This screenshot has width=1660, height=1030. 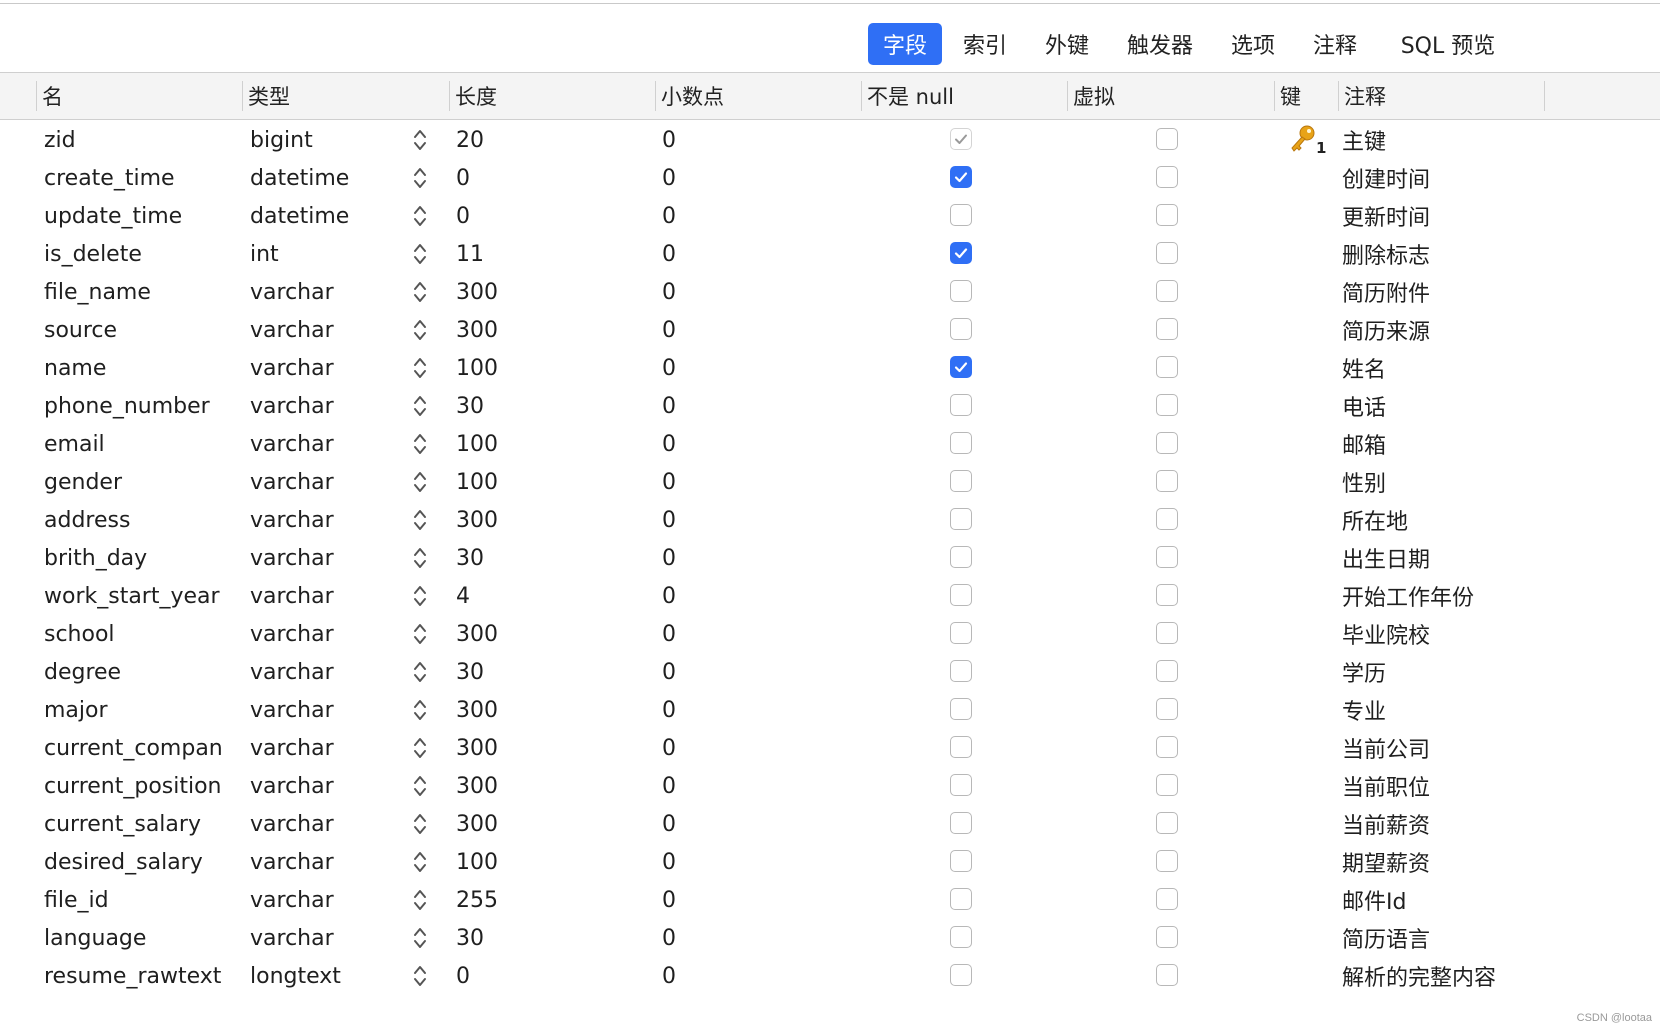 What do you see at coordinates (546, 216) in the screenshot?
I see `field-length-cell: 0` at bounding box center [546, 216].